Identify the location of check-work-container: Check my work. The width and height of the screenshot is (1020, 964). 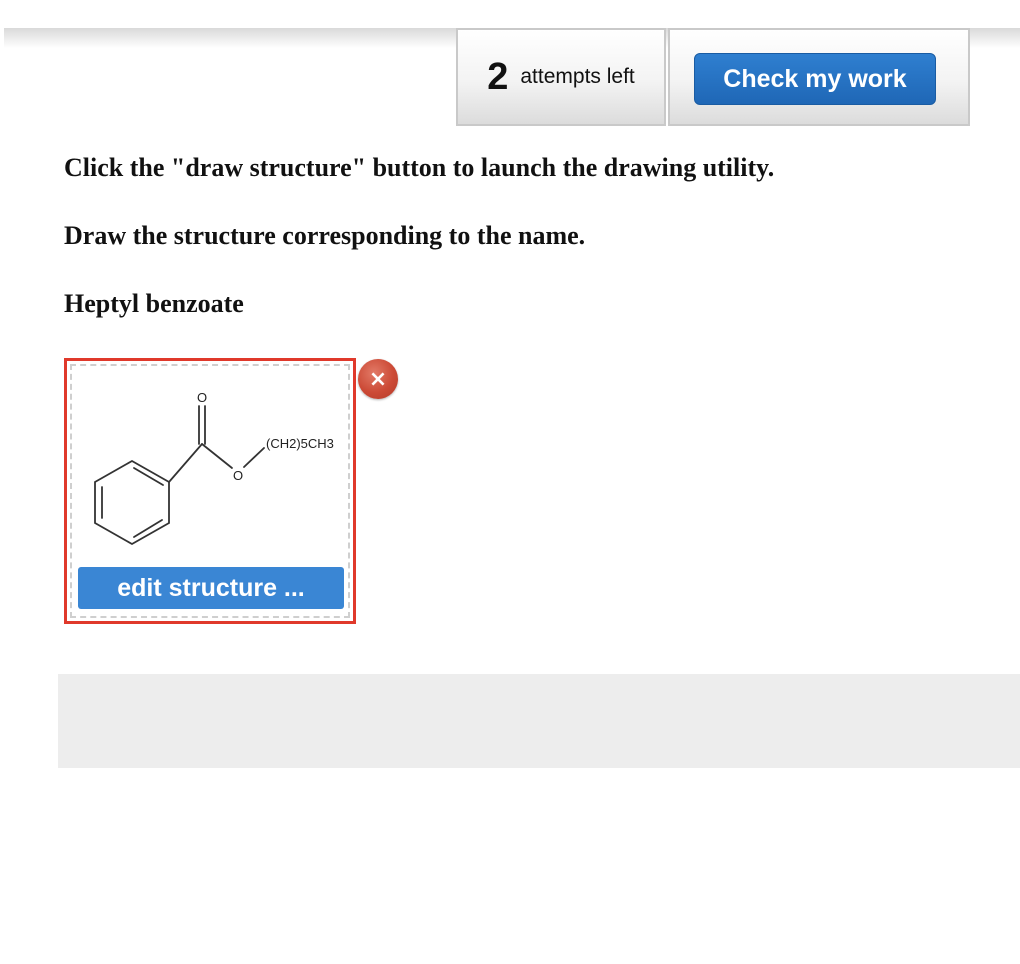
(819, 77).